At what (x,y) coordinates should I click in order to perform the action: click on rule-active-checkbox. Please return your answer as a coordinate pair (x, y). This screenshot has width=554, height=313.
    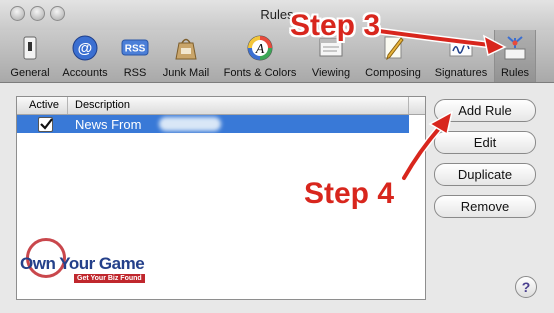
    Looking at the image, I should click on (45, 124).